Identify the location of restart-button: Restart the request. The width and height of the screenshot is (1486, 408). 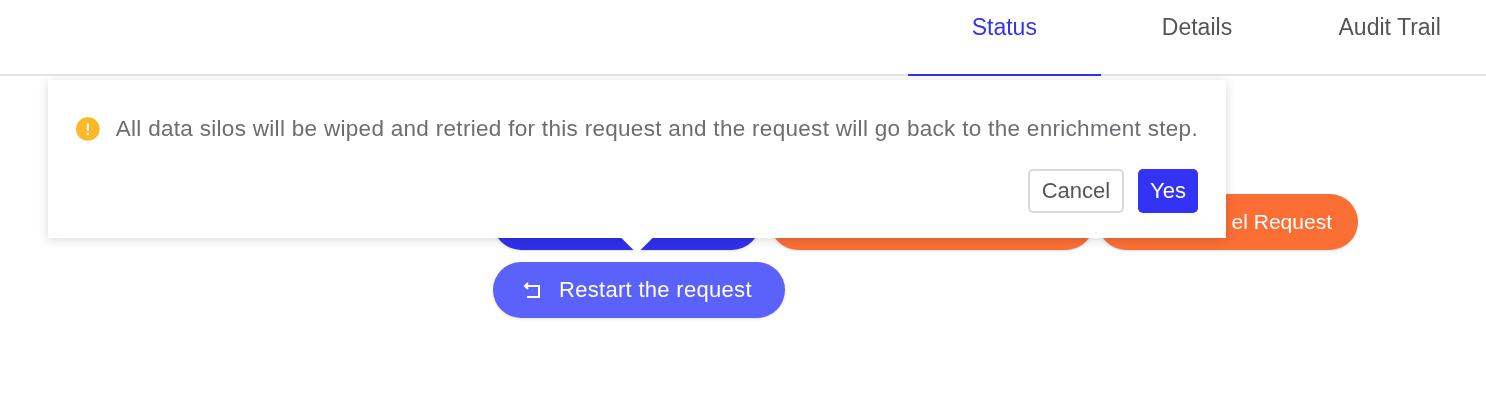
(639, 290).